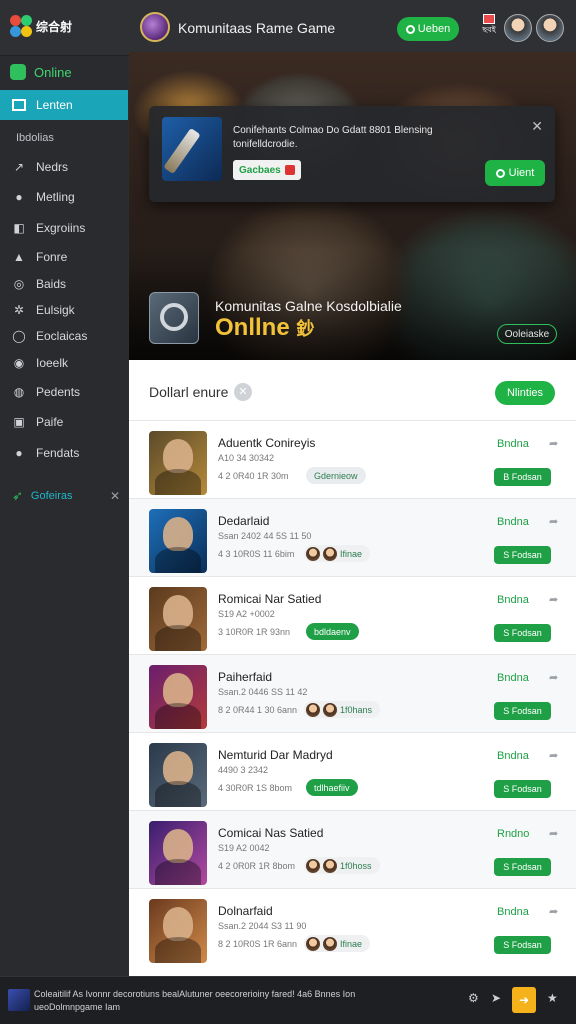  What do you see at coordinates (525, 393) in the screenshot?
I see `filter-button: Nlinties` at bounding box center [525, 393].